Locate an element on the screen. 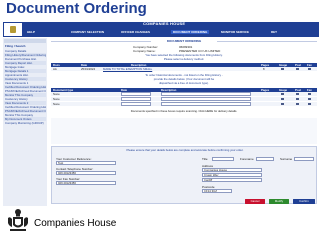 The image size is (320, 240). doc-date: 25/01/2024 is located at coordinates (88, 69).